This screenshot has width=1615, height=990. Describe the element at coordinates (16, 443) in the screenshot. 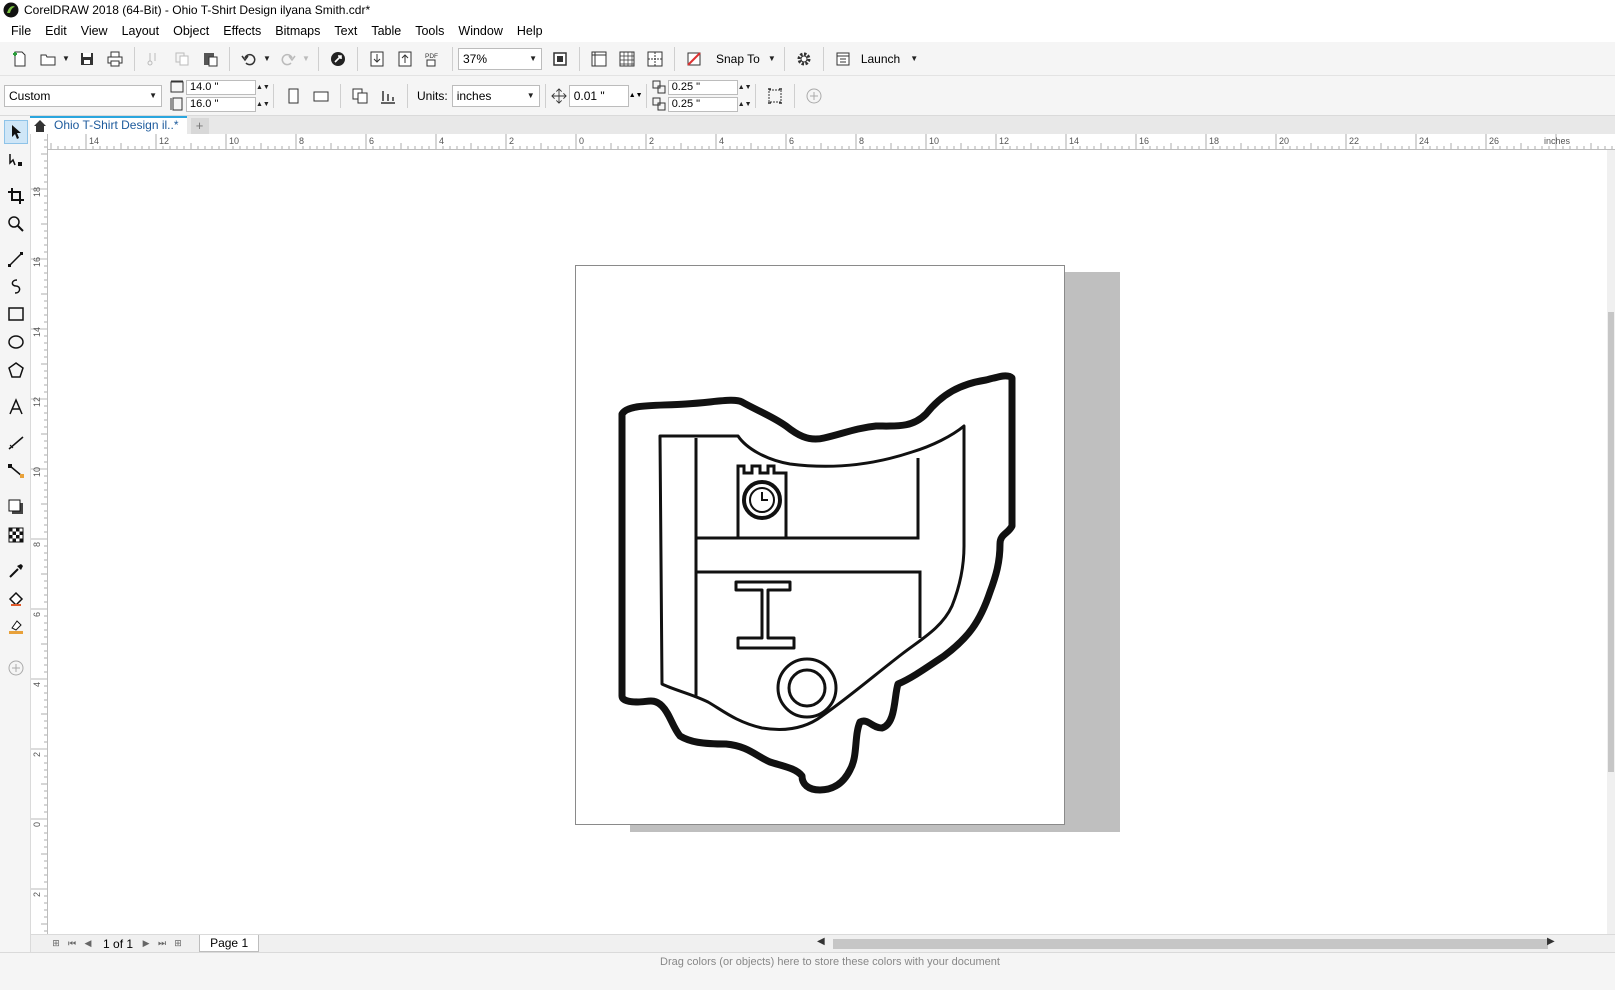

I see `dimension-tool` at that location.